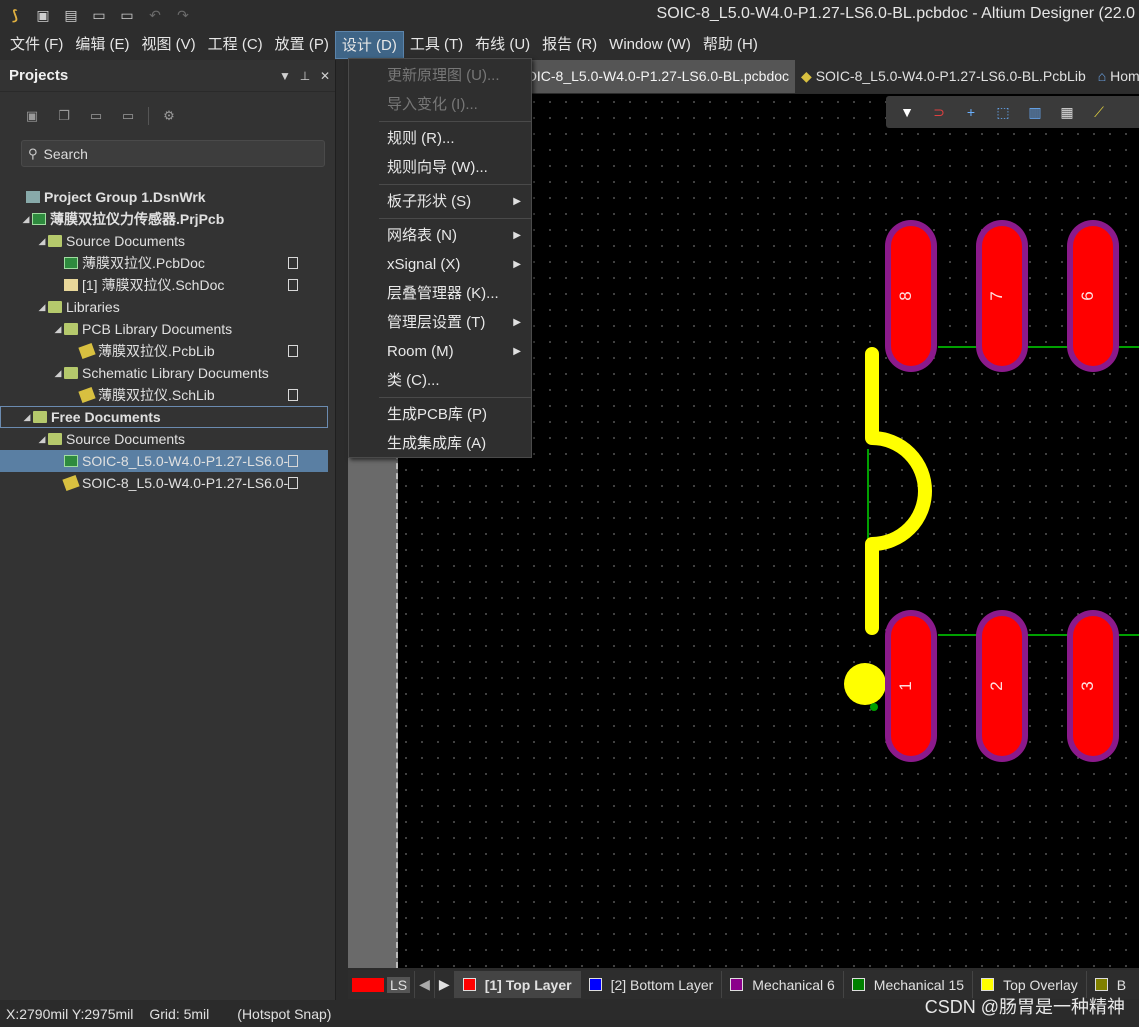 The width and height of the screenshot is (1139, 1027). I want to click on tab-pcbdoc: OIC-8_L5.0-W4.0-P1.27-LS6.0-BL.pcbdoc, so click(658, 76).